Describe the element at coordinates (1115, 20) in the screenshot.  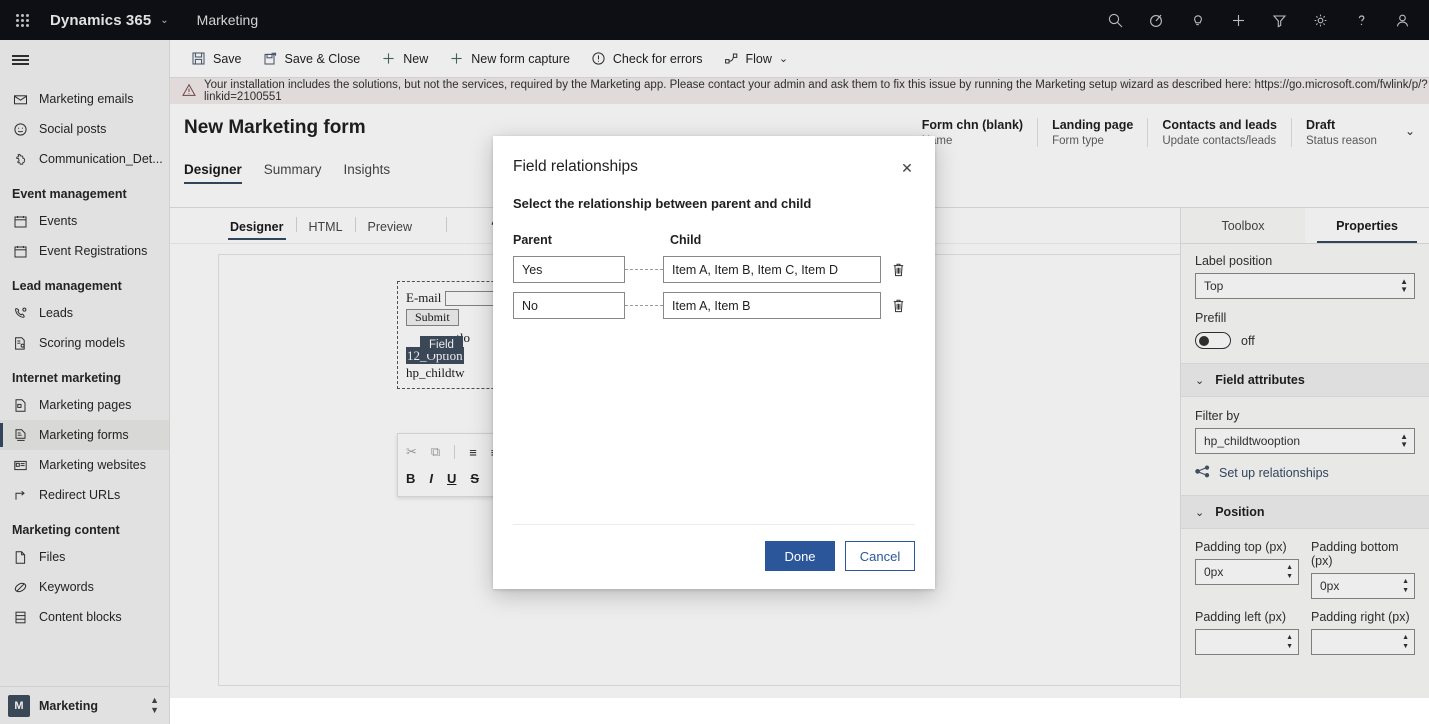
I see `search-icon` at that location.